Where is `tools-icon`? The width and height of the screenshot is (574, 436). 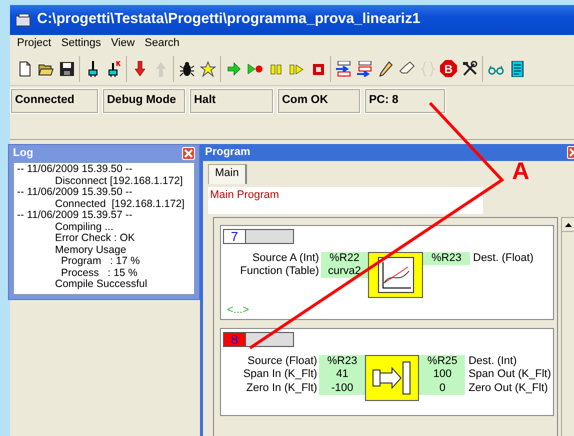 tools-icon is located at coordinates (470, 68).